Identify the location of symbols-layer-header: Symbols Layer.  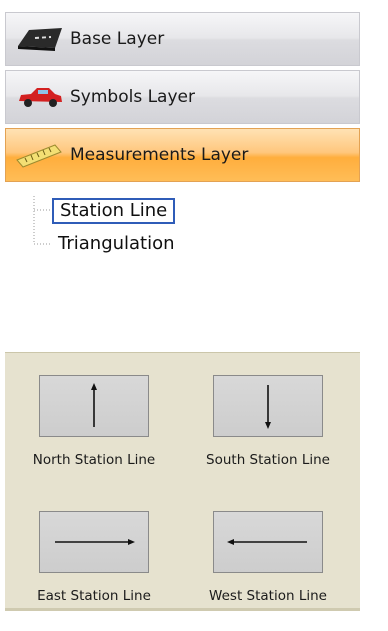
(182, 97).